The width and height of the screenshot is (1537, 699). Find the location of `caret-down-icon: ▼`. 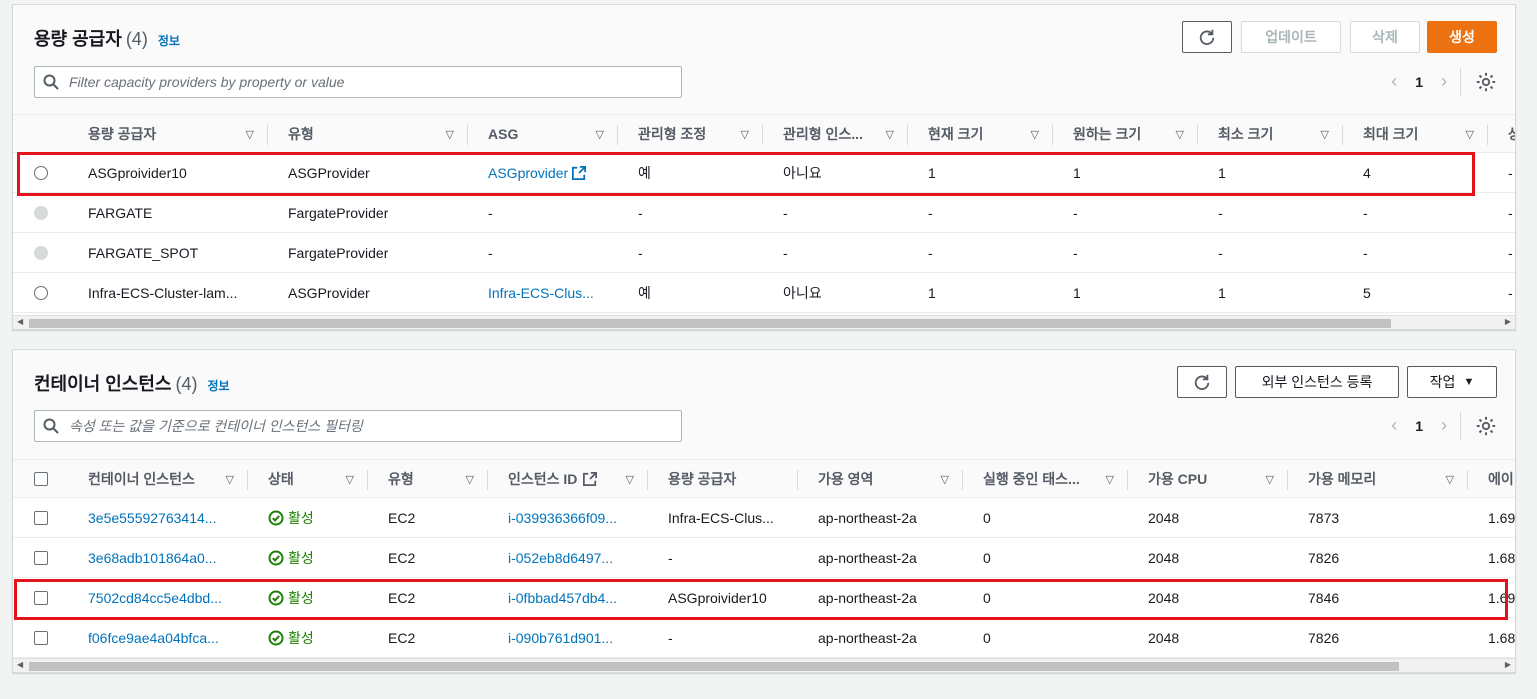

caret-down-icon: ▼ is located at coordinates (1469, 382).